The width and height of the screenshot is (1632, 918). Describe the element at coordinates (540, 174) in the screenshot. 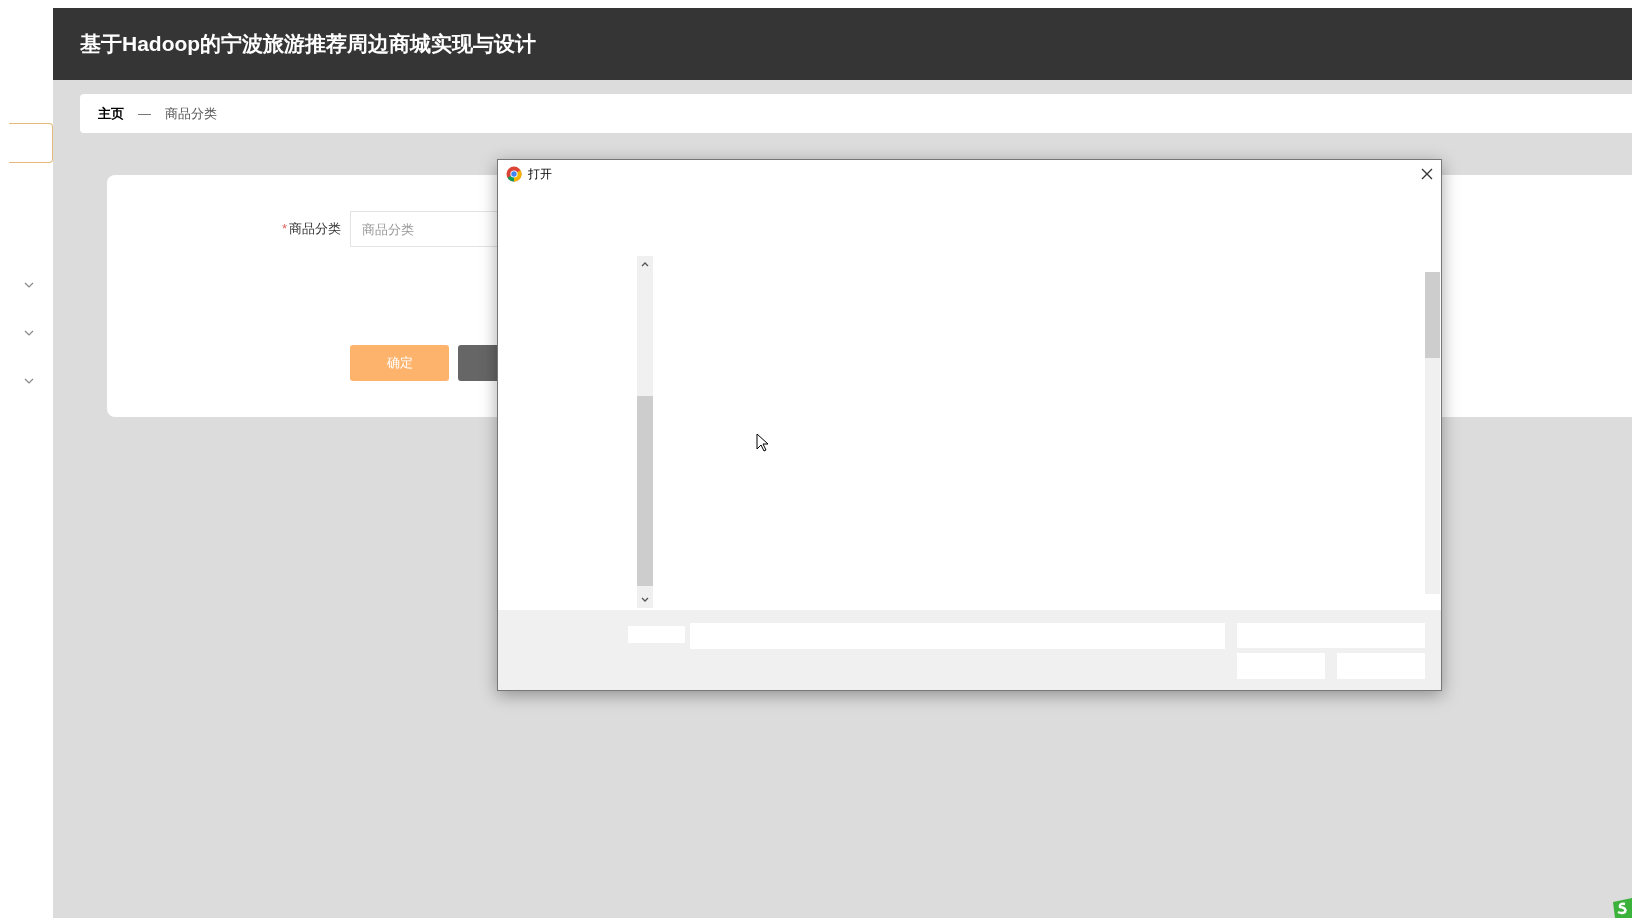

I see `dialog-title: 打开` at that location.